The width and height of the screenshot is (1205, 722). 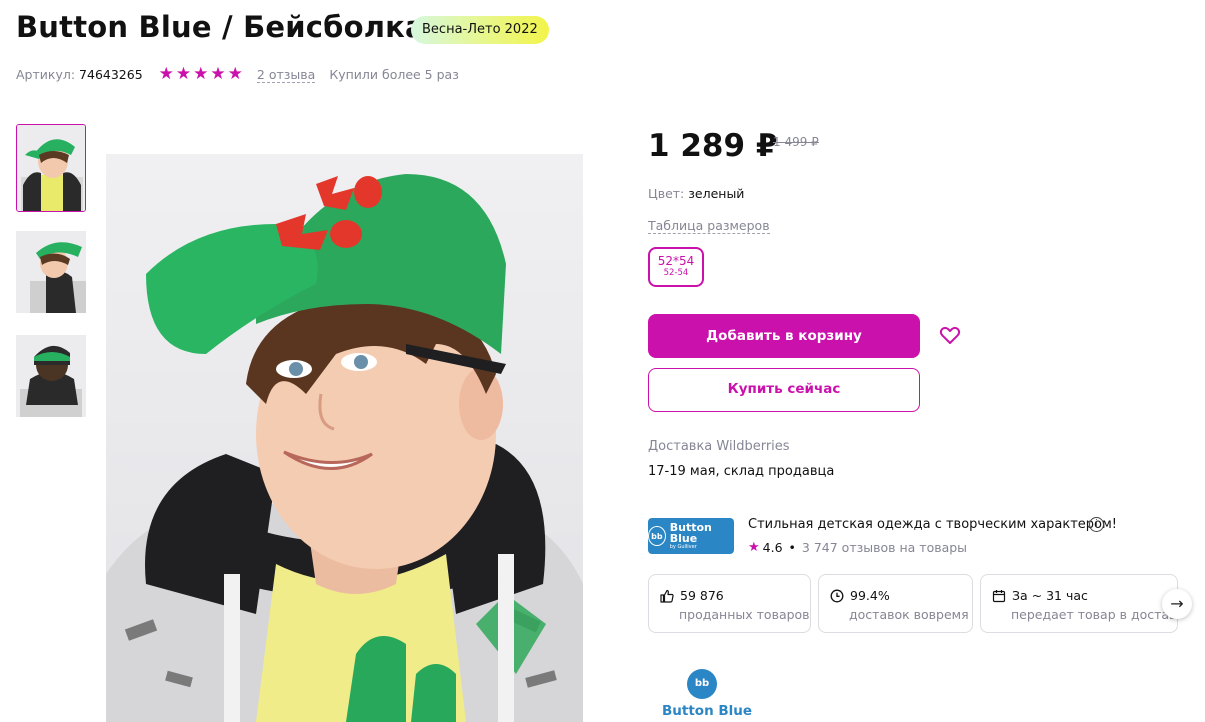 I want to click on brand-logo-icon: bb, so click(x=702, y=684).